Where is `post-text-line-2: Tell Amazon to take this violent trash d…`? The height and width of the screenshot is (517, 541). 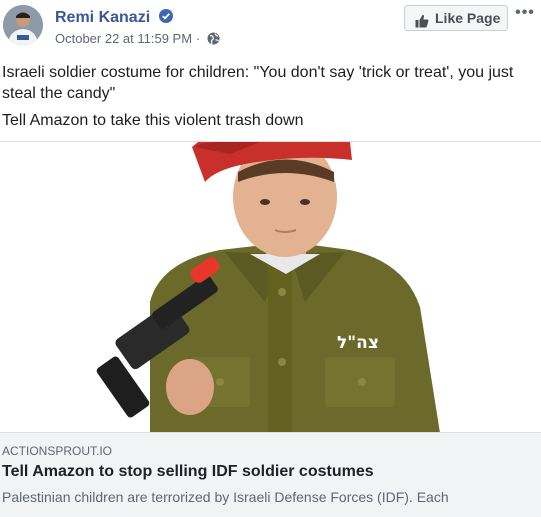 post-text-line-2: Tell Amazon to take this violent trash d… is located at coordinates (153, 120).